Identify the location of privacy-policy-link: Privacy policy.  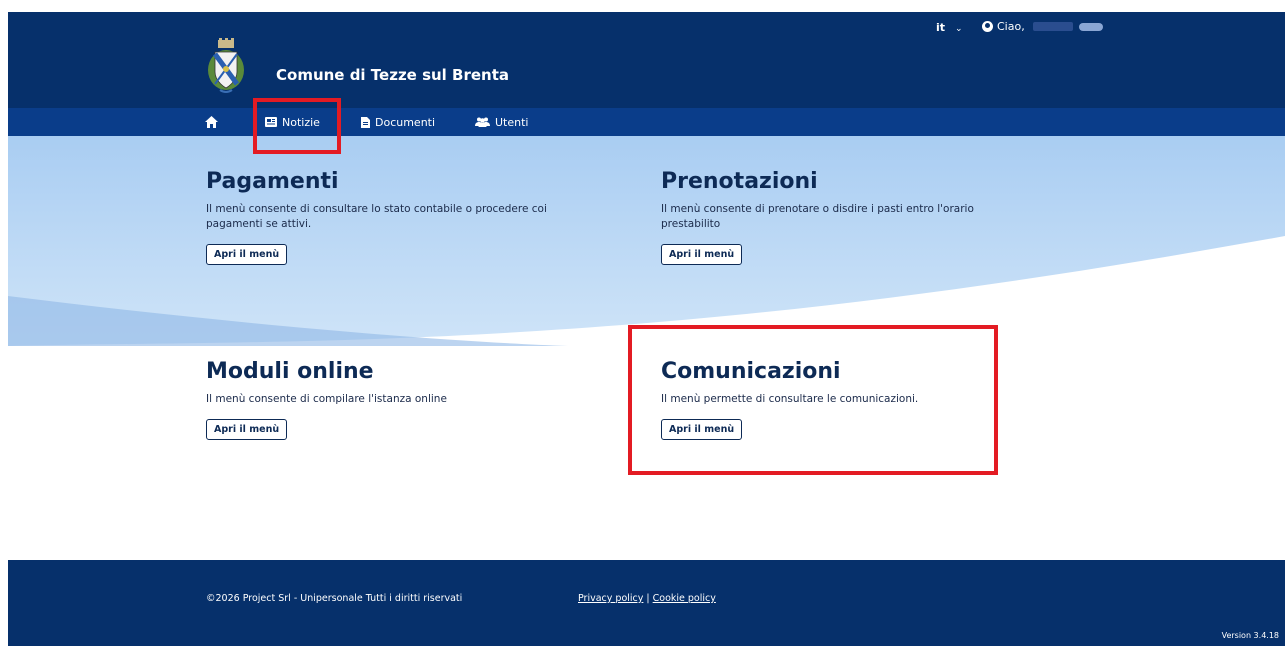
(610, 598).